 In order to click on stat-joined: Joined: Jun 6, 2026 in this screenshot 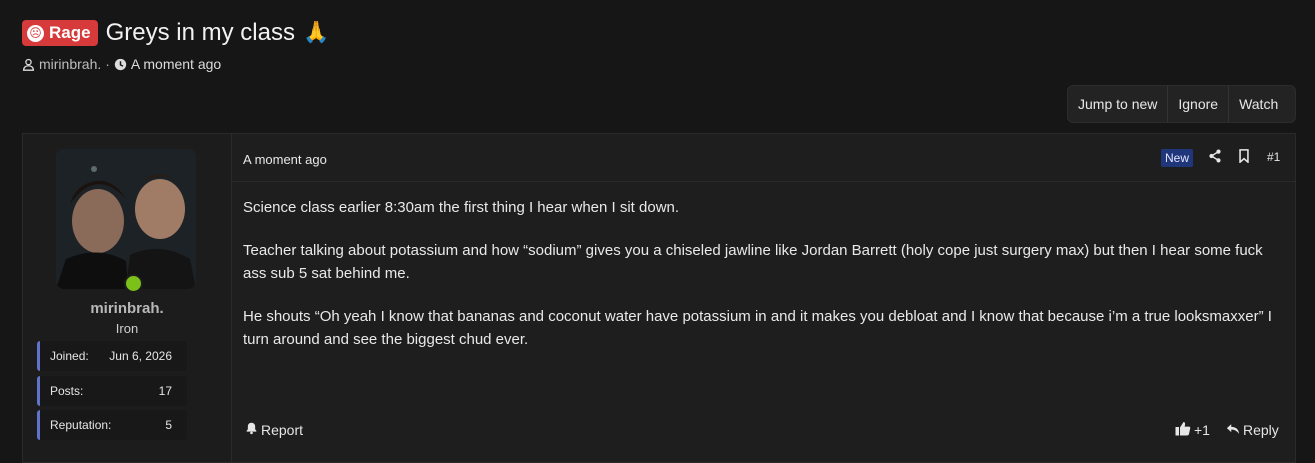, I will do `click(112, 356)`.